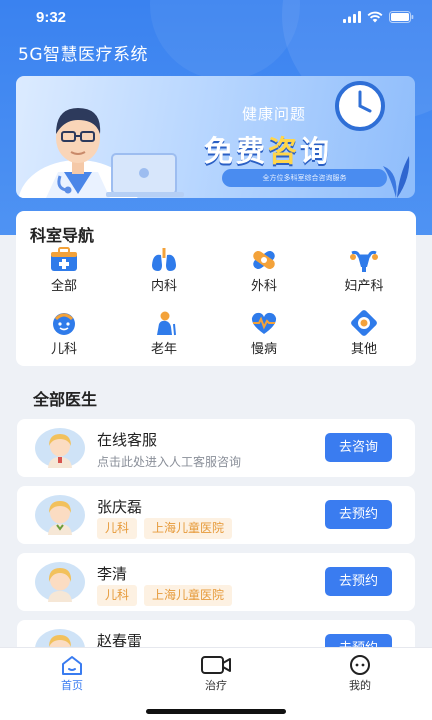 The image size is (432, 720). What do you see at coordinates (51, 17) in the screenshot?
I see `status-time: 9:32` at bounding box center [51, 17].